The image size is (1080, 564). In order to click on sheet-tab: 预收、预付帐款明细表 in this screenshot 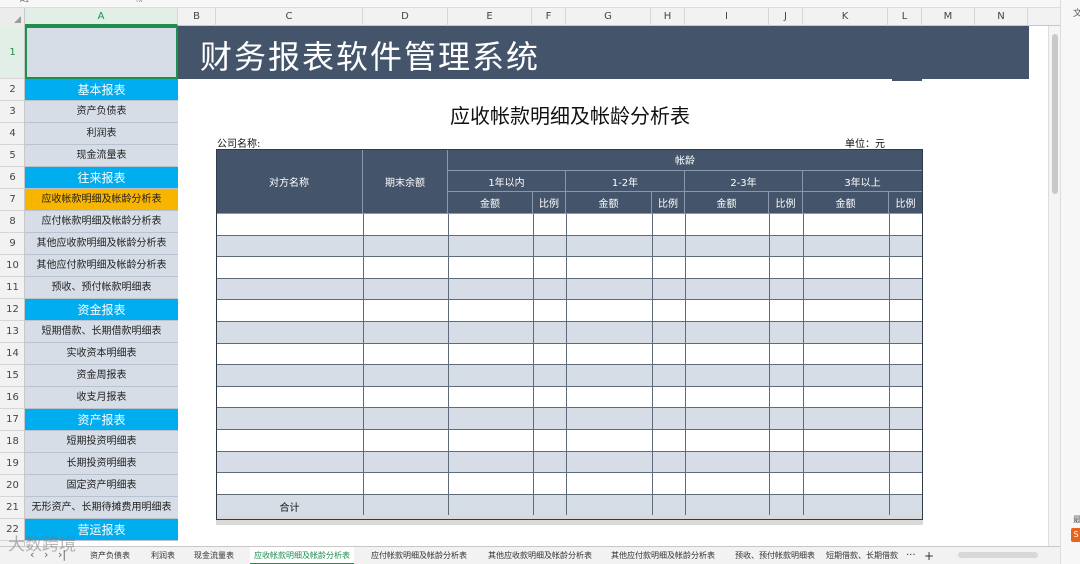, I will do `click(775, 555)`.